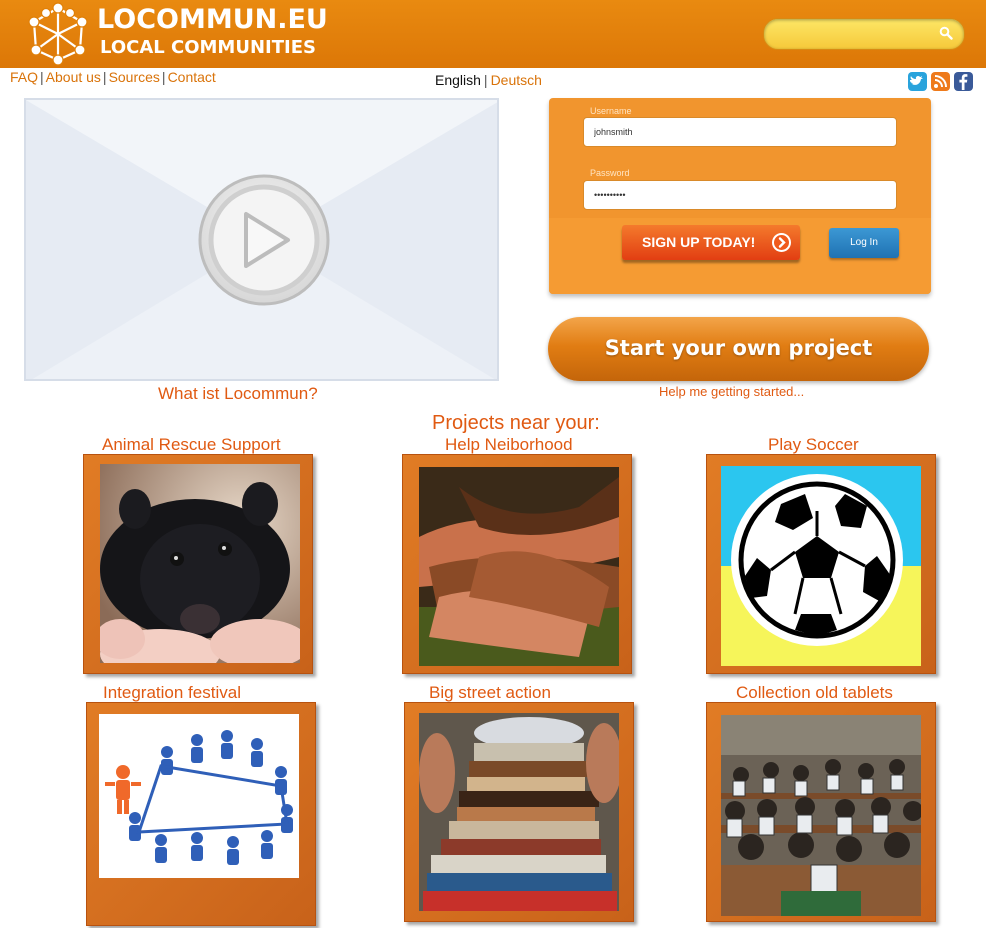 The width and height of the screenshot is (986, 928). I want to click on arrow-right-icon, so click(781, 242).